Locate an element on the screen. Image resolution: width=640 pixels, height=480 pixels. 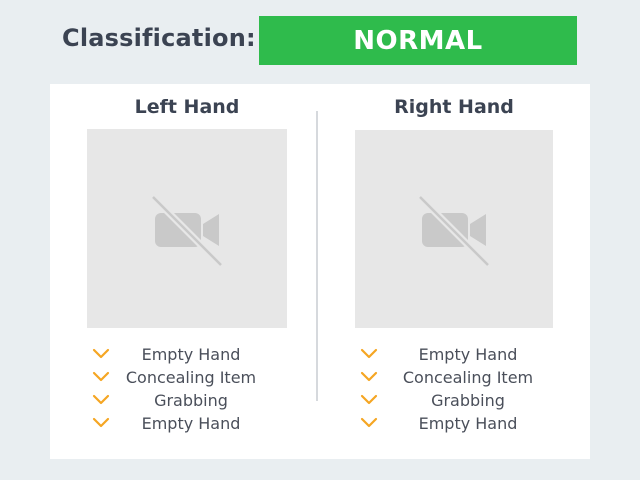
right-hand-video is located at coordinates (454, 229).